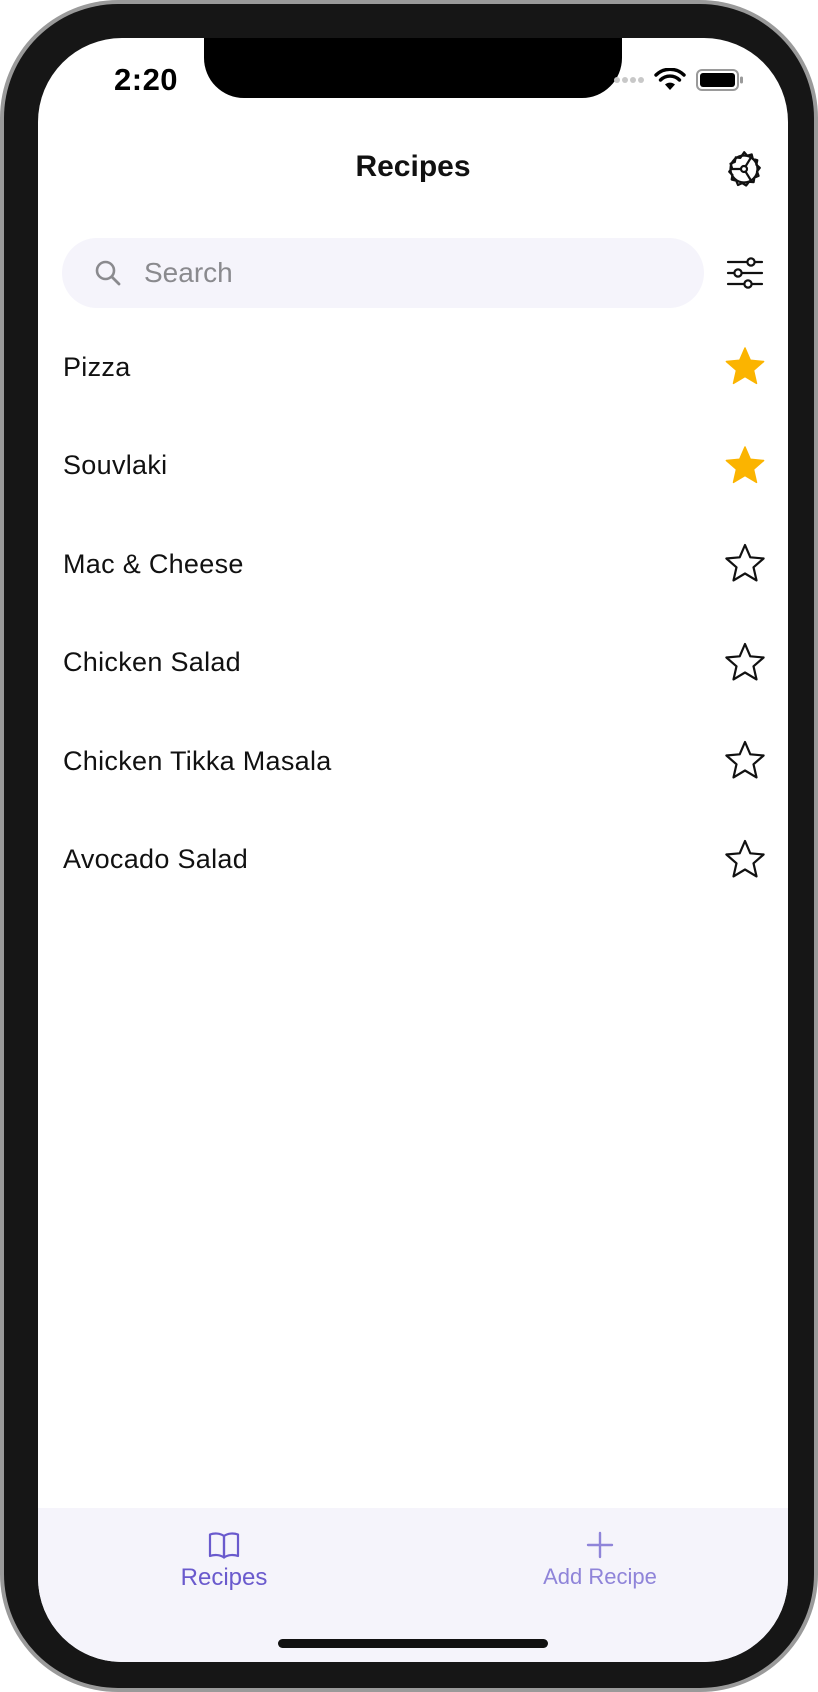  What do you see at coordinates (108, 273) in the screenshot?
I see `search-icon` at bounding box center [108, 273].